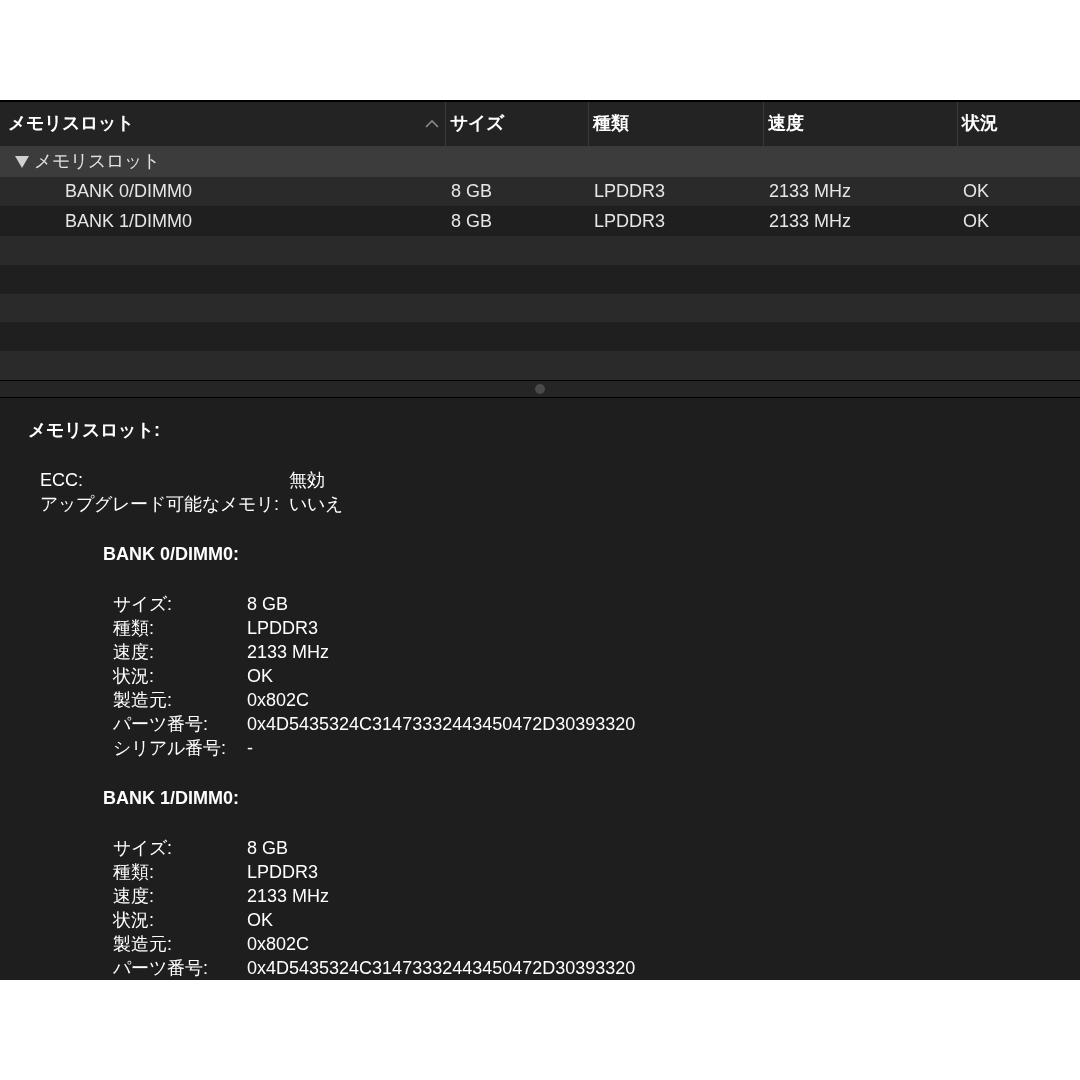  I want to click on disclosure-triangle-icon, so click(22, 161).